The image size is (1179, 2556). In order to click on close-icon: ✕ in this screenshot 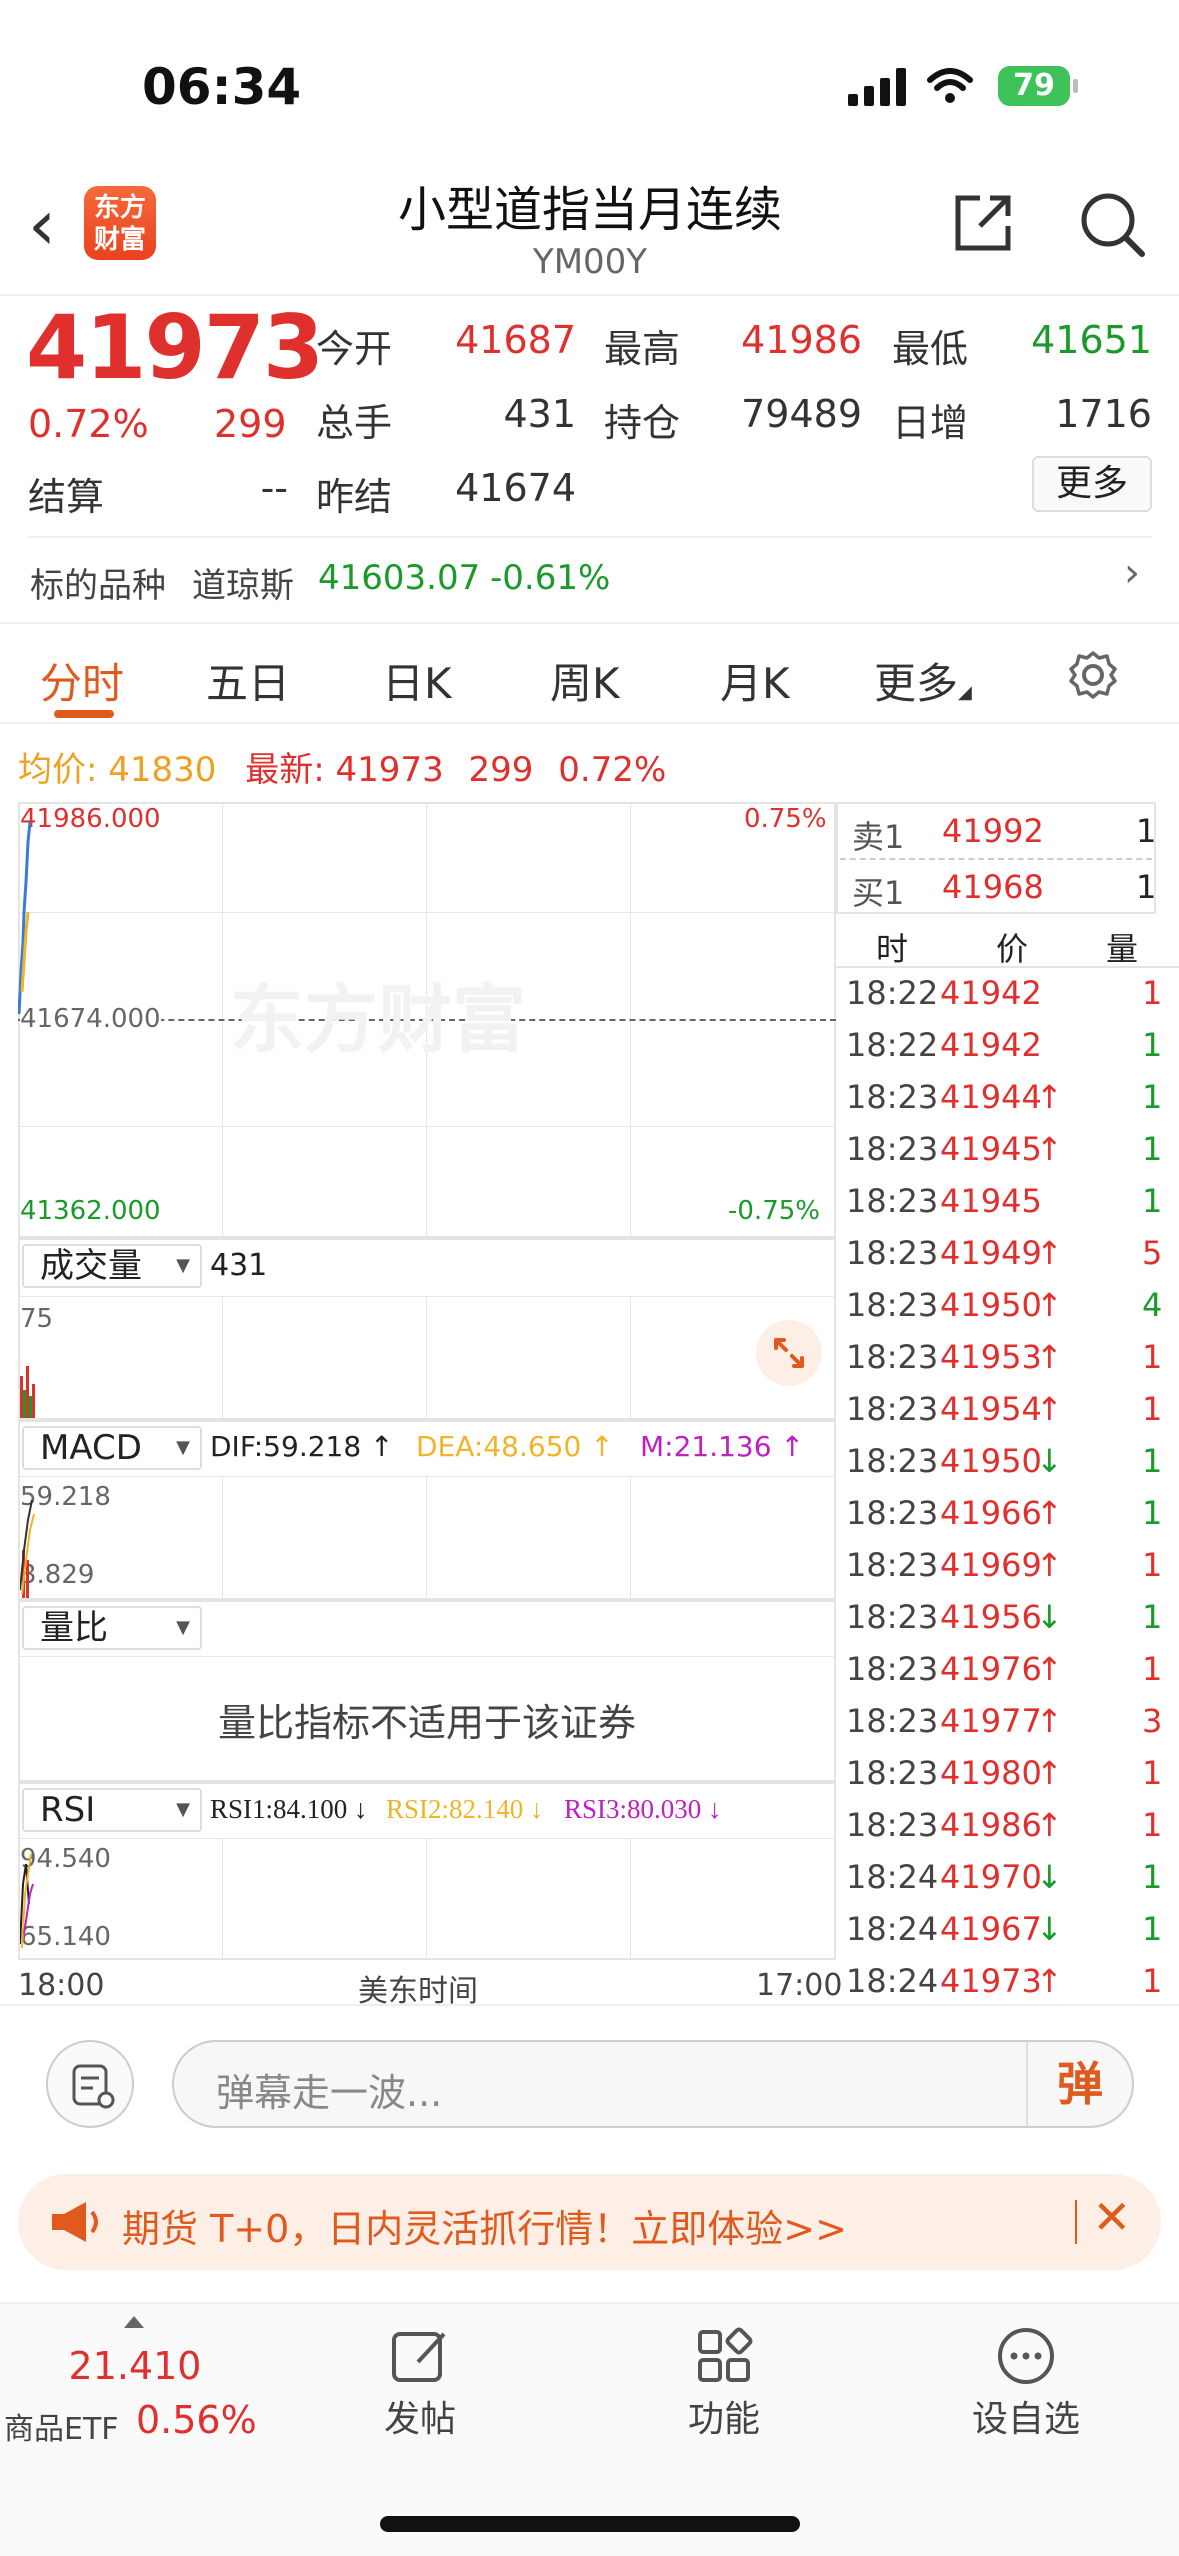, I will do `click(1111, 2217)`.